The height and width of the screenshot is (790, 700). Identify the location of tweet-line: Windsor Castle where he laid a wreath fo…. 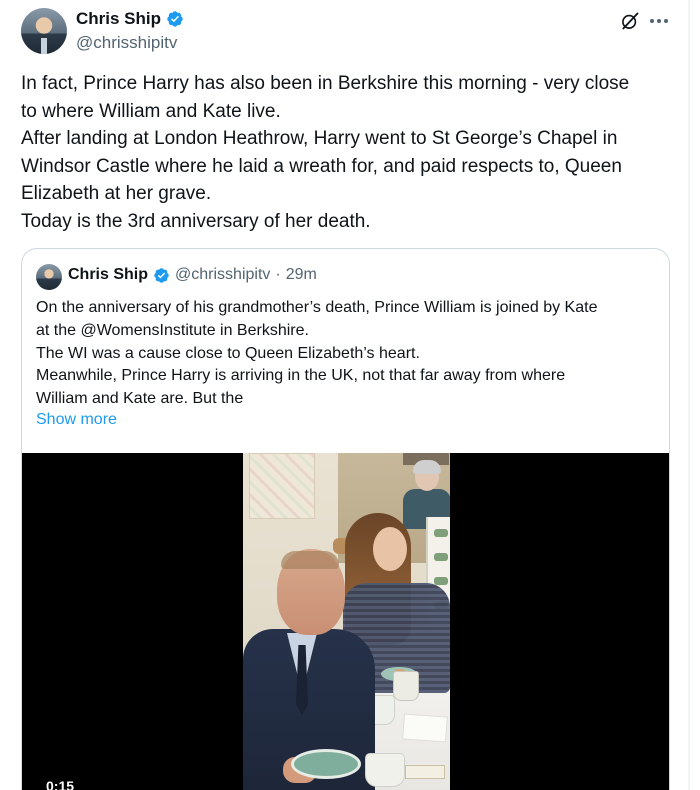
(321, 166).